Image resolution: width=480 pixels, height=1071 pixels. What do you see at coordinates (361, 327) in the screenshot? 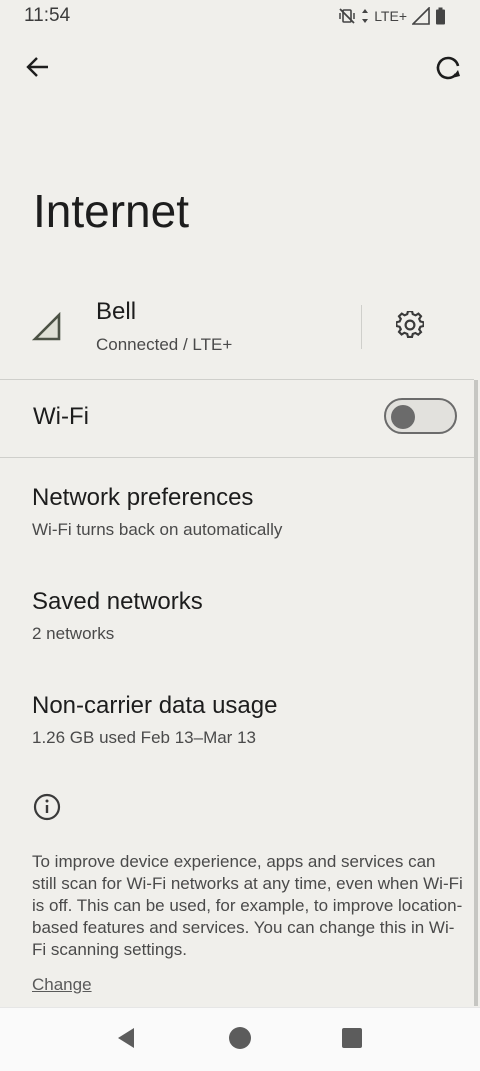
I see `carrier-divider` at bounding box center [361, 327].